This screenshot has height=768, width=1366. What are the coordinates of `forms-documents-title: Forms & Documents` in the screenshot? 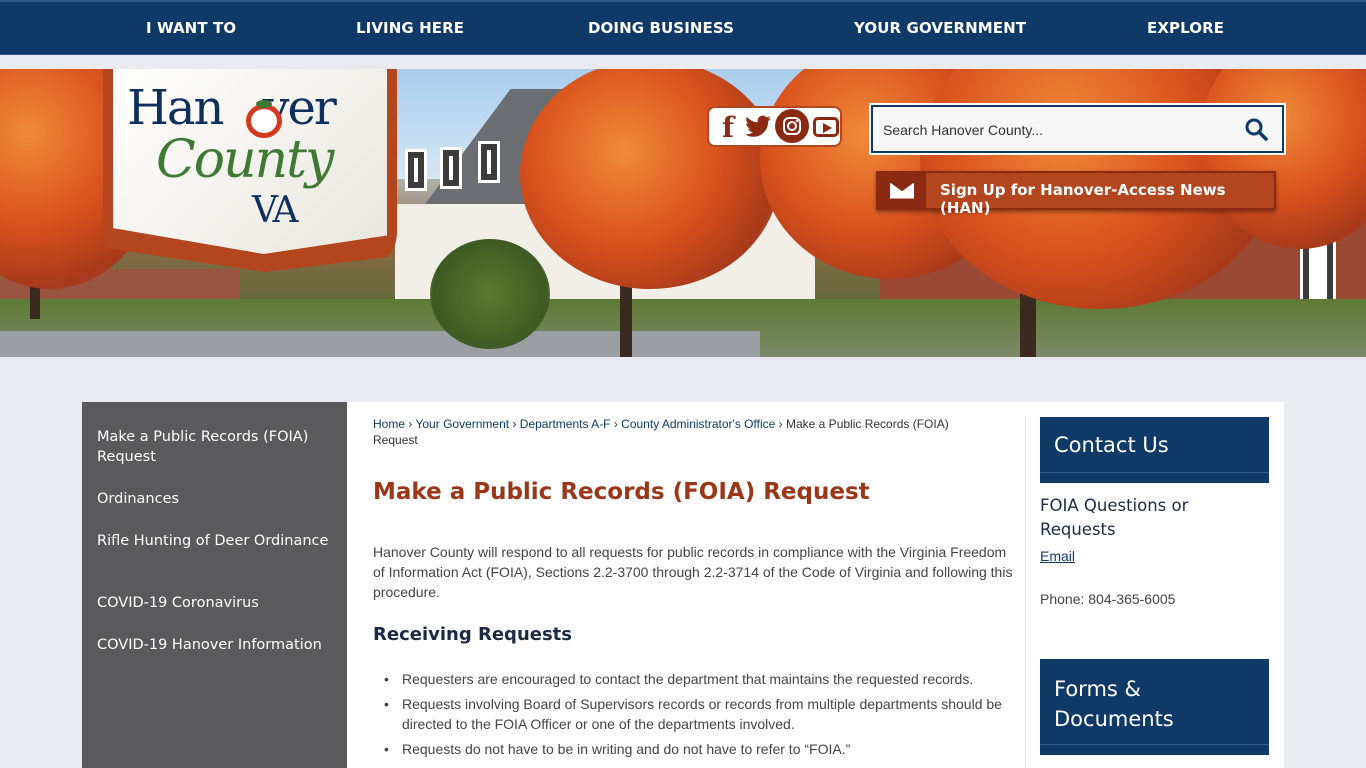 It's located at (1114, 704).